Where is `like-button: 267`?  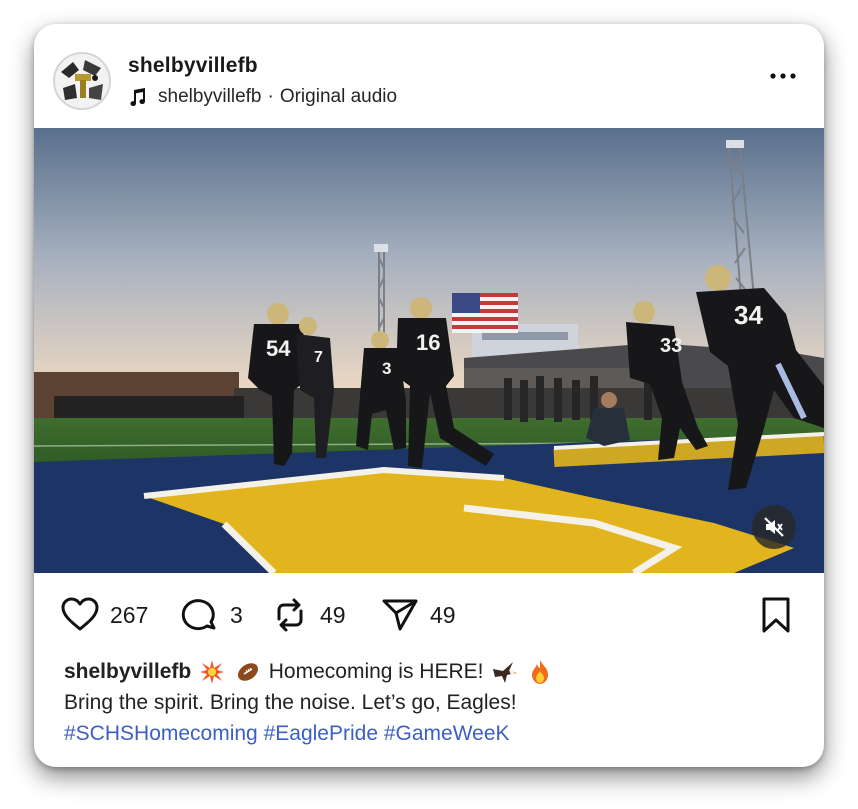
like-button: 267 is located at coordinates (104, 615).